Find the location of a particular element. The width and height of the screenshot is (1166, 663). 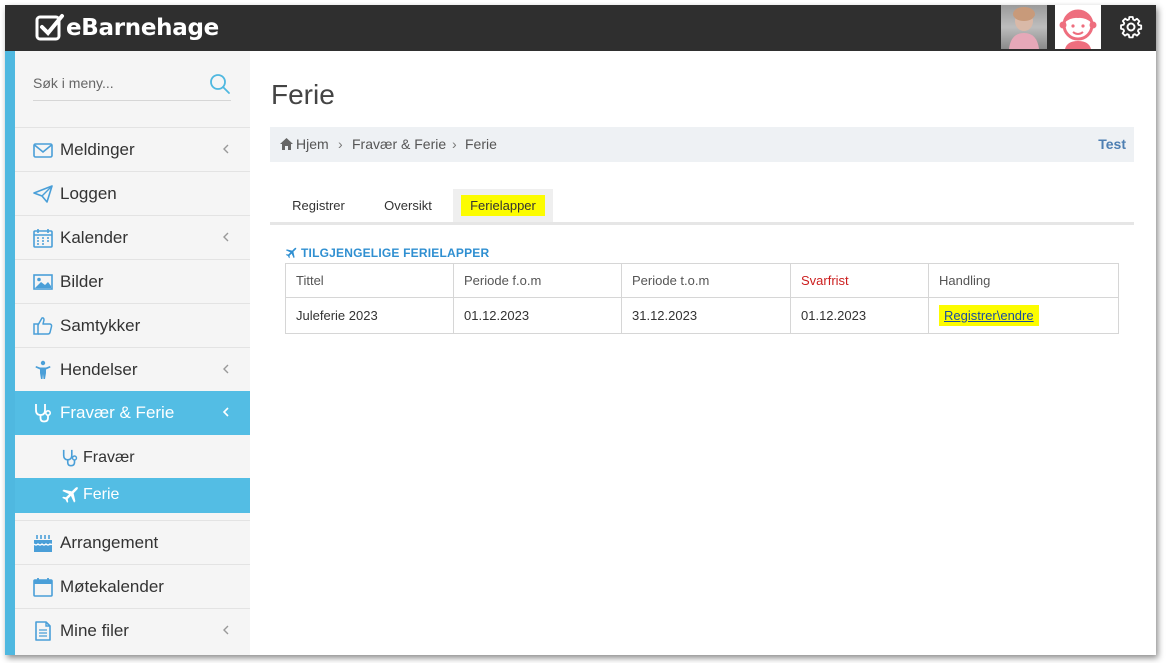

tab-oversikt: Oversikt is located at coordinates (408, 205).